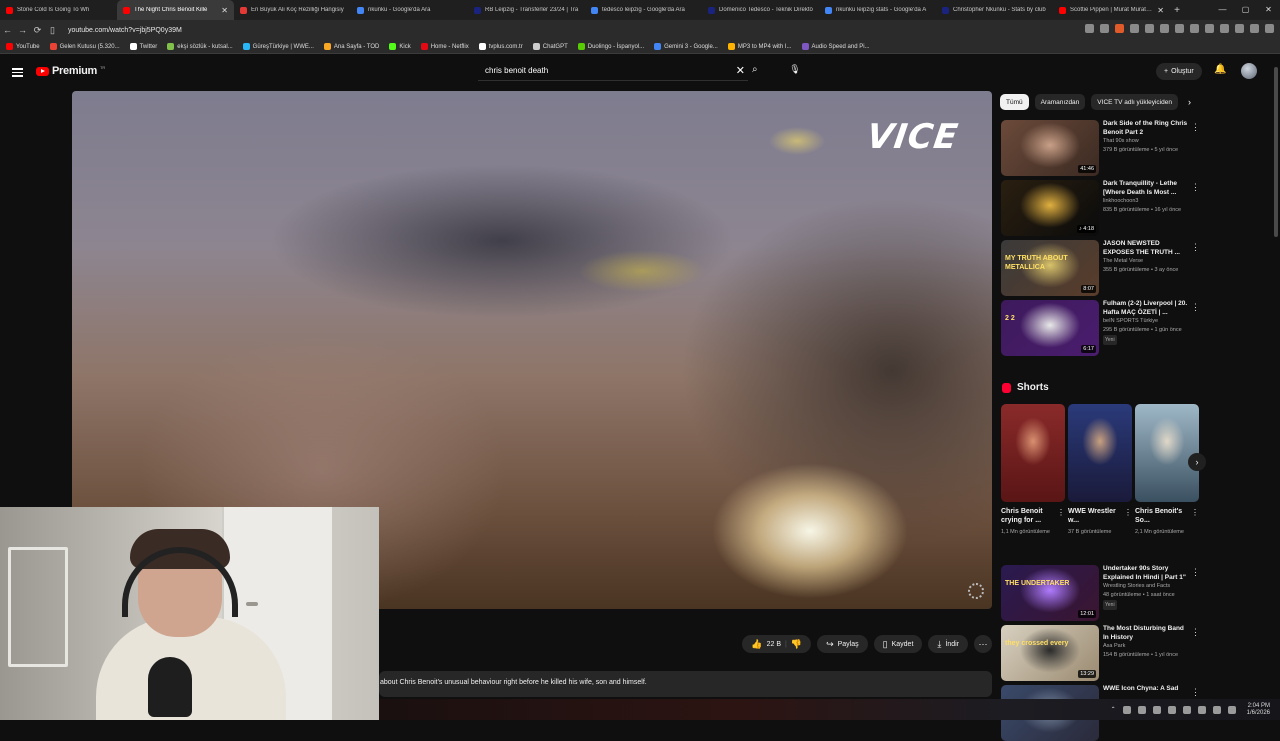  Describe the element at coordinates (1179, 71) in the screenshot. I see `create-button: + Oluştur` at that location.